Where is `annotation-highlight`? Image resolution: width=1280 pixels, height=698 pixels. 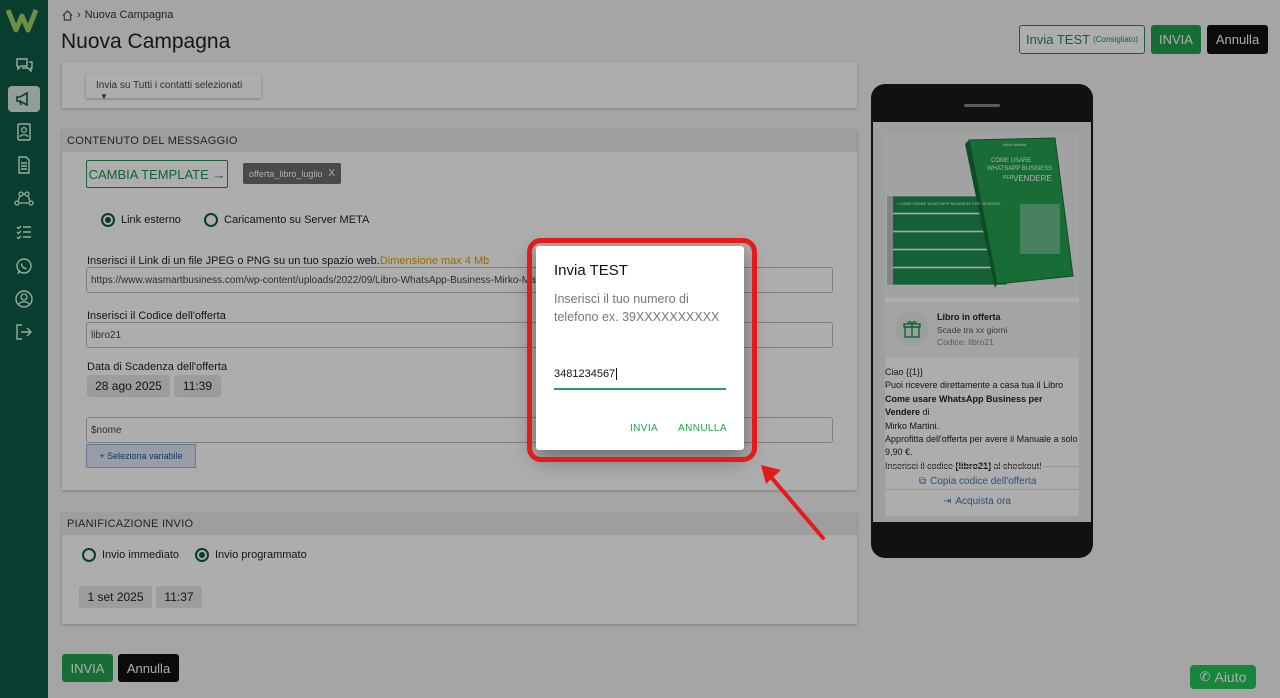 annotation-highlight is located at coordinates (642, 350).